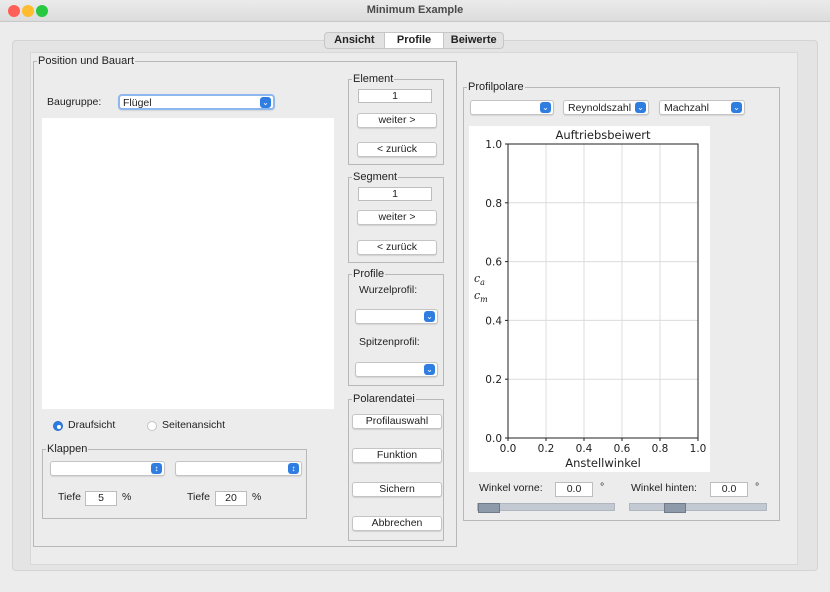  What do you see at coordinates (660, 449) in the screenshot?
I see `x-tick-label: 0.8` at bounding box center [660, 449].